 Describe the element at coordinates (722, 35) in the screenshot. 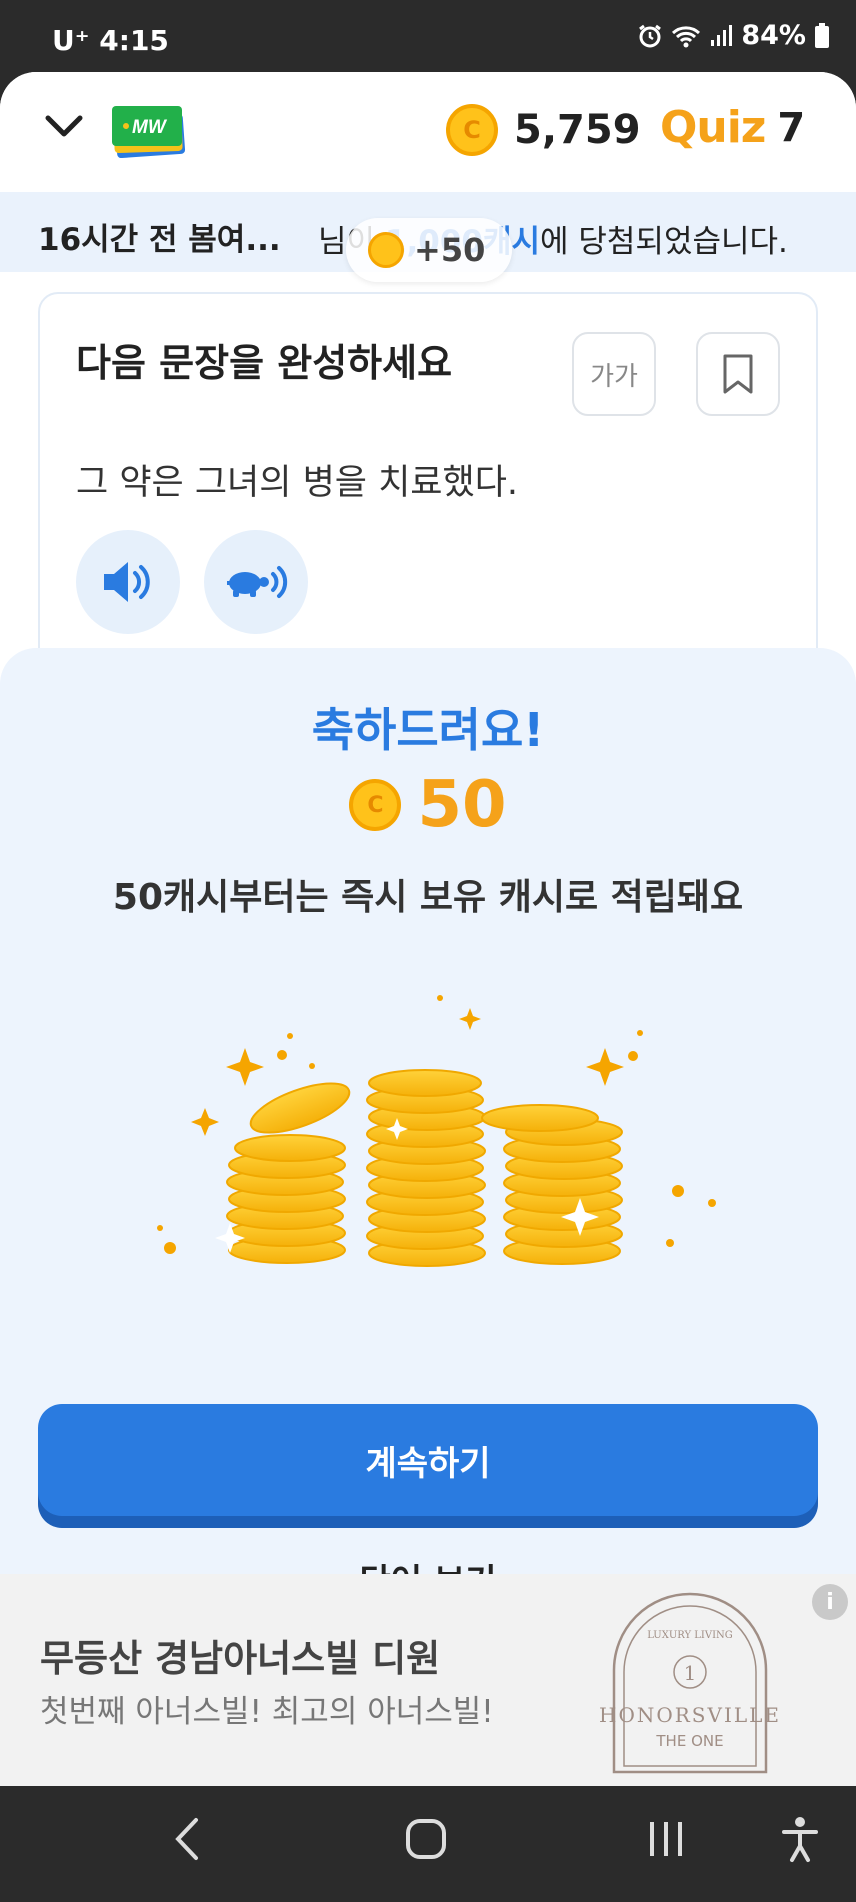

I see `signal-icon` at that location.